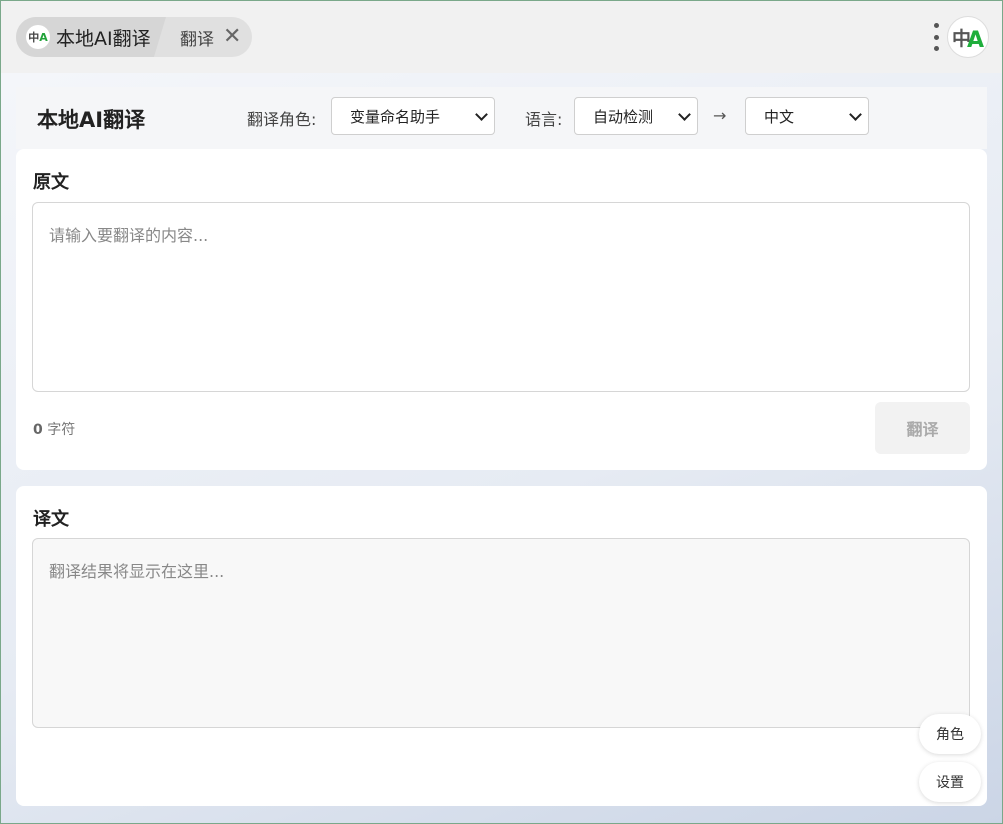 The image size is (1003, 824). What do you see at coordinates (232, 37) in the screenshot?
I see `close-icon: ✕` at bounding box center [232, 37].